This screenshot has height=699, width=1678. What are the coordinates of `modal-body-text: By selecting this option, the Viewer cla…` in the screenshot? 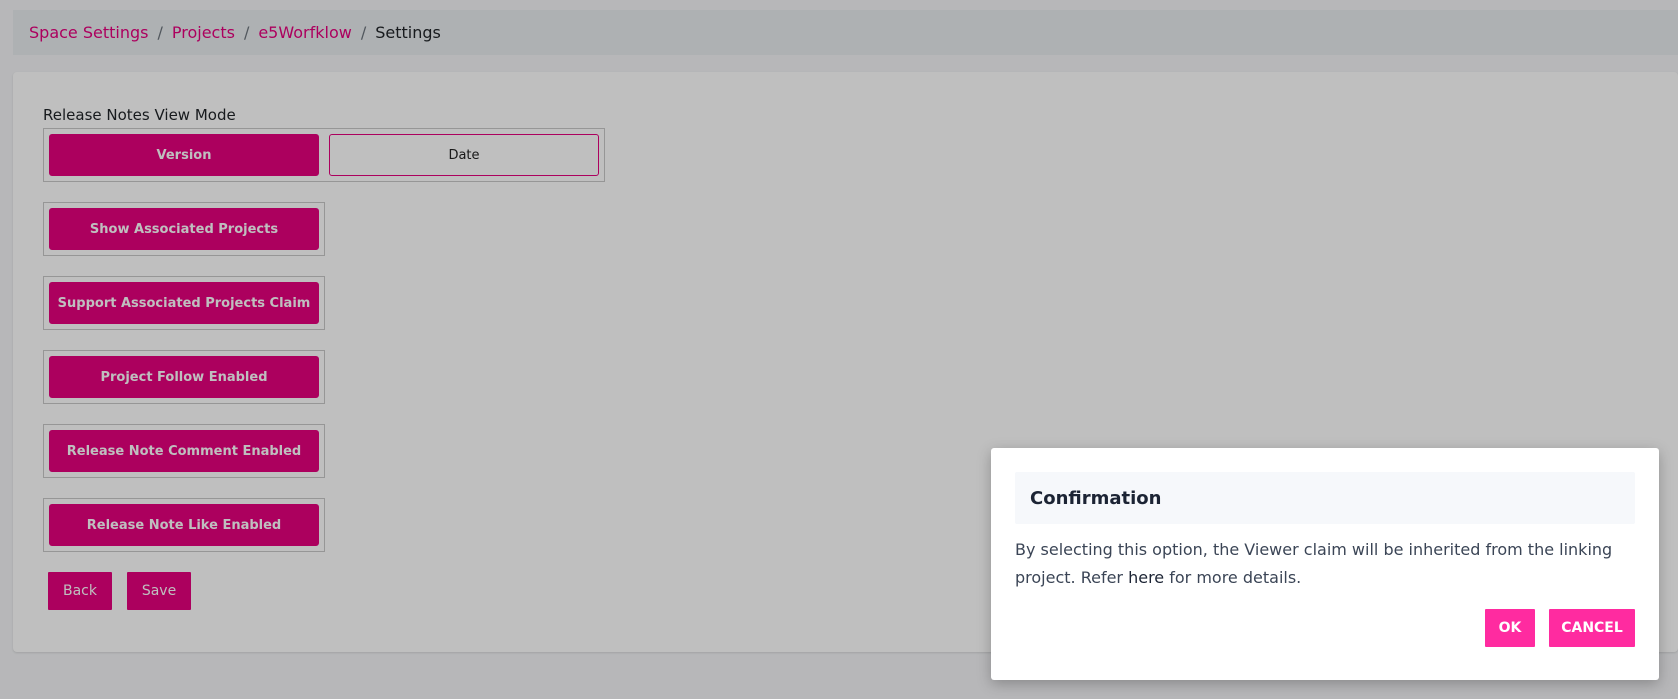 It's located at (1314, 563).